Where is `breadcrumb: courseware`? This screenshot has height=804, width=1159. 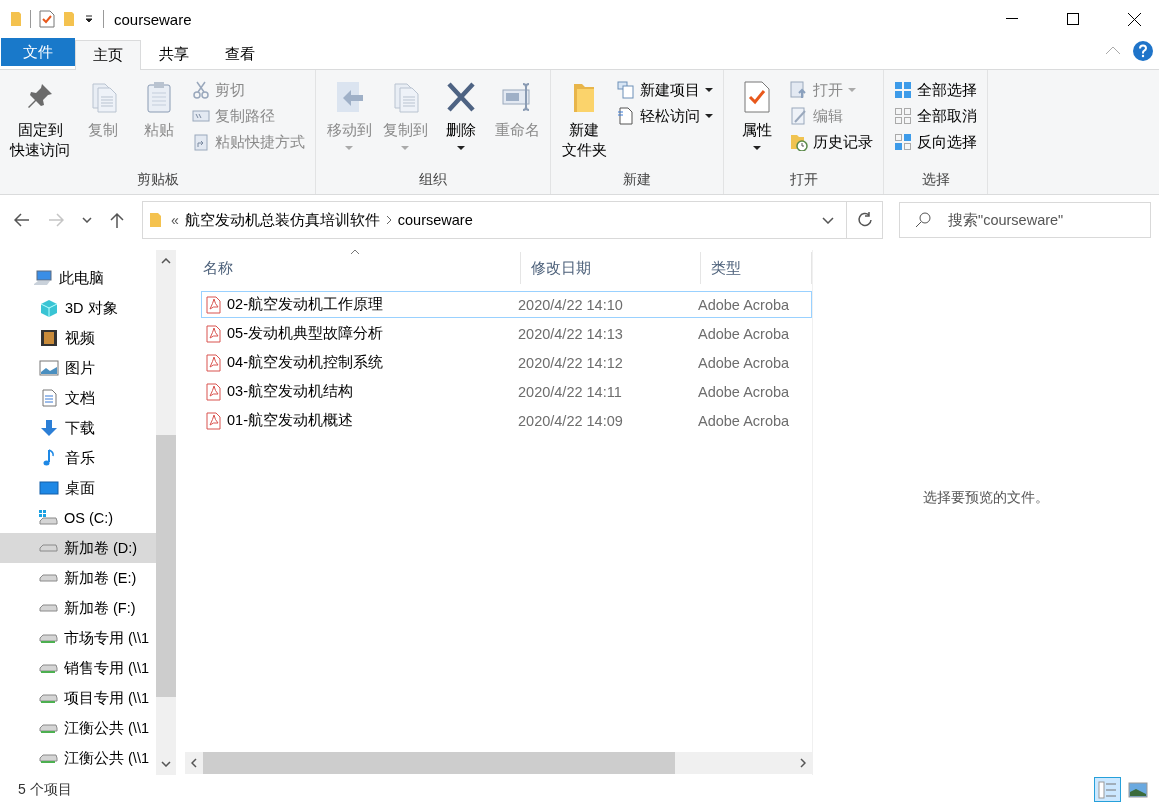
breadcrumb: courseware is located at coordinates (435, 220).